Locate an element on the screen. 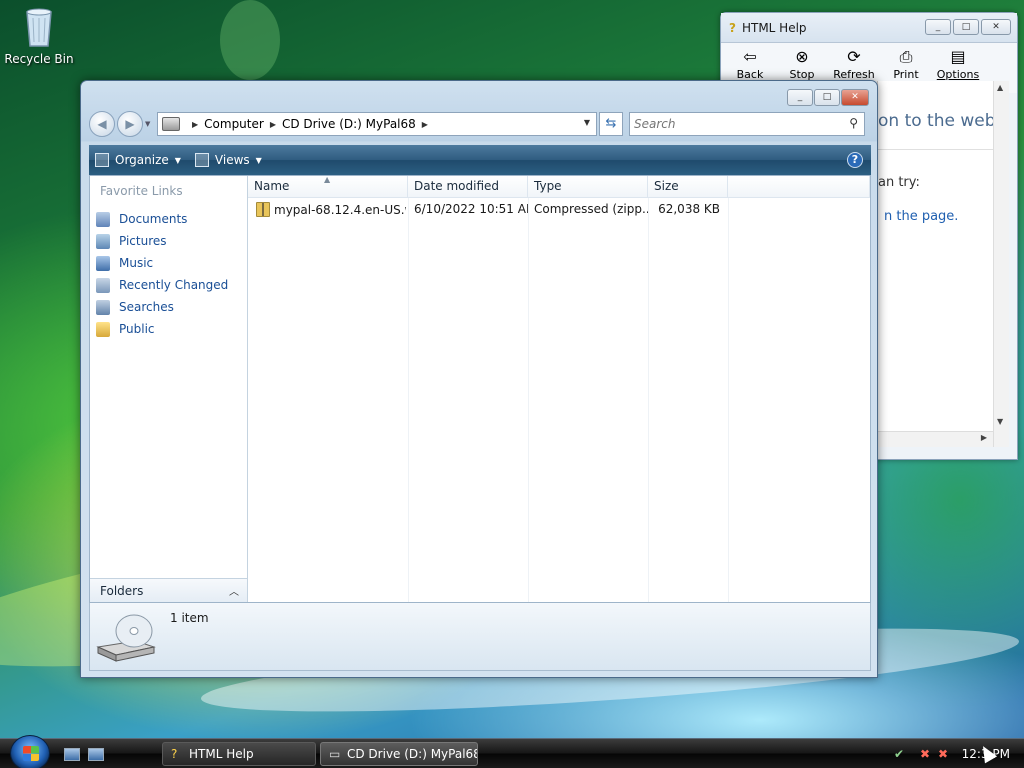  file-size: 62,038 KB is located at coordinates (689, 209).